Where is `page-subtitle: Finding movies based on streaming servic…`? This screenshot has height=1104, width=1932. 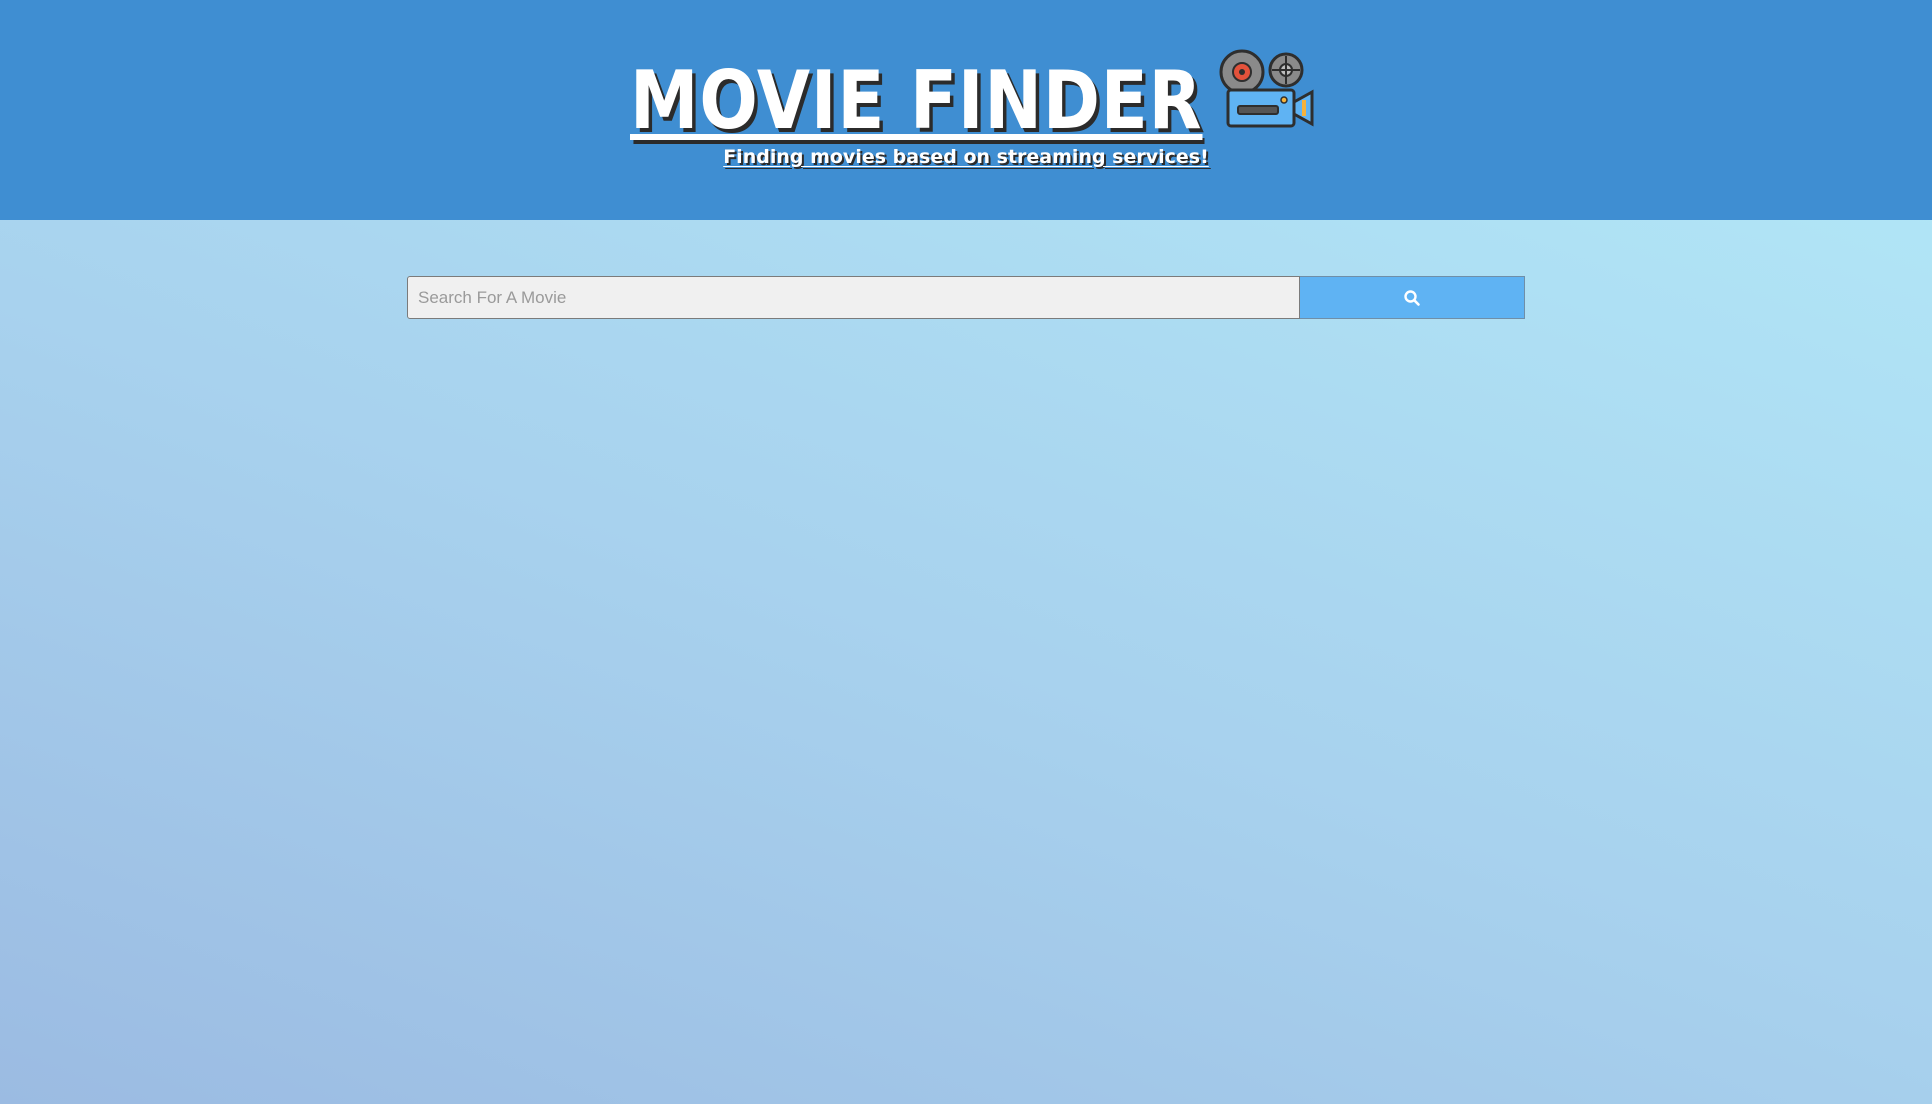 page-subtitle: Finding movies based on streaming servic… is located at coordinates (966, 157).